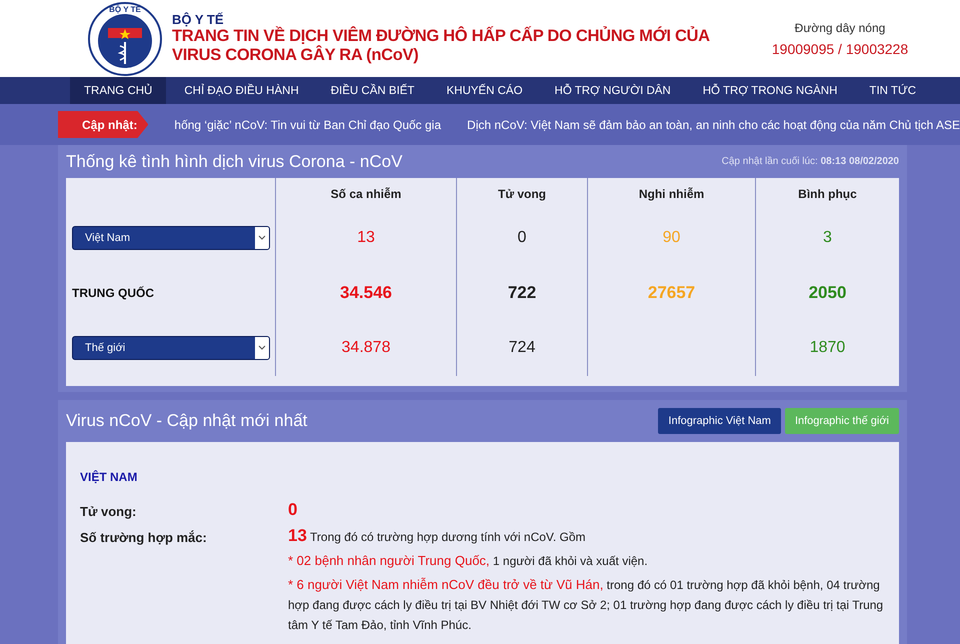  Describe the element at coordinates (366, 238) in the screenshot. I see `stat-value: 13` at that location.